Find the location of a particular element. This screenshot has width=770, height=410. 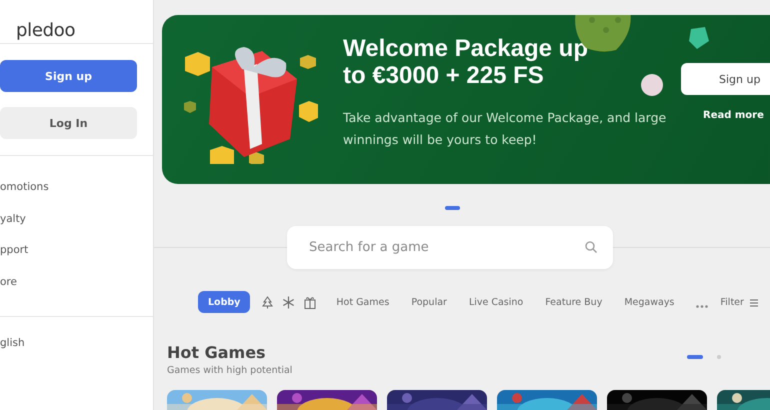

menu-item: omotions is located at coordinates (76, 190).